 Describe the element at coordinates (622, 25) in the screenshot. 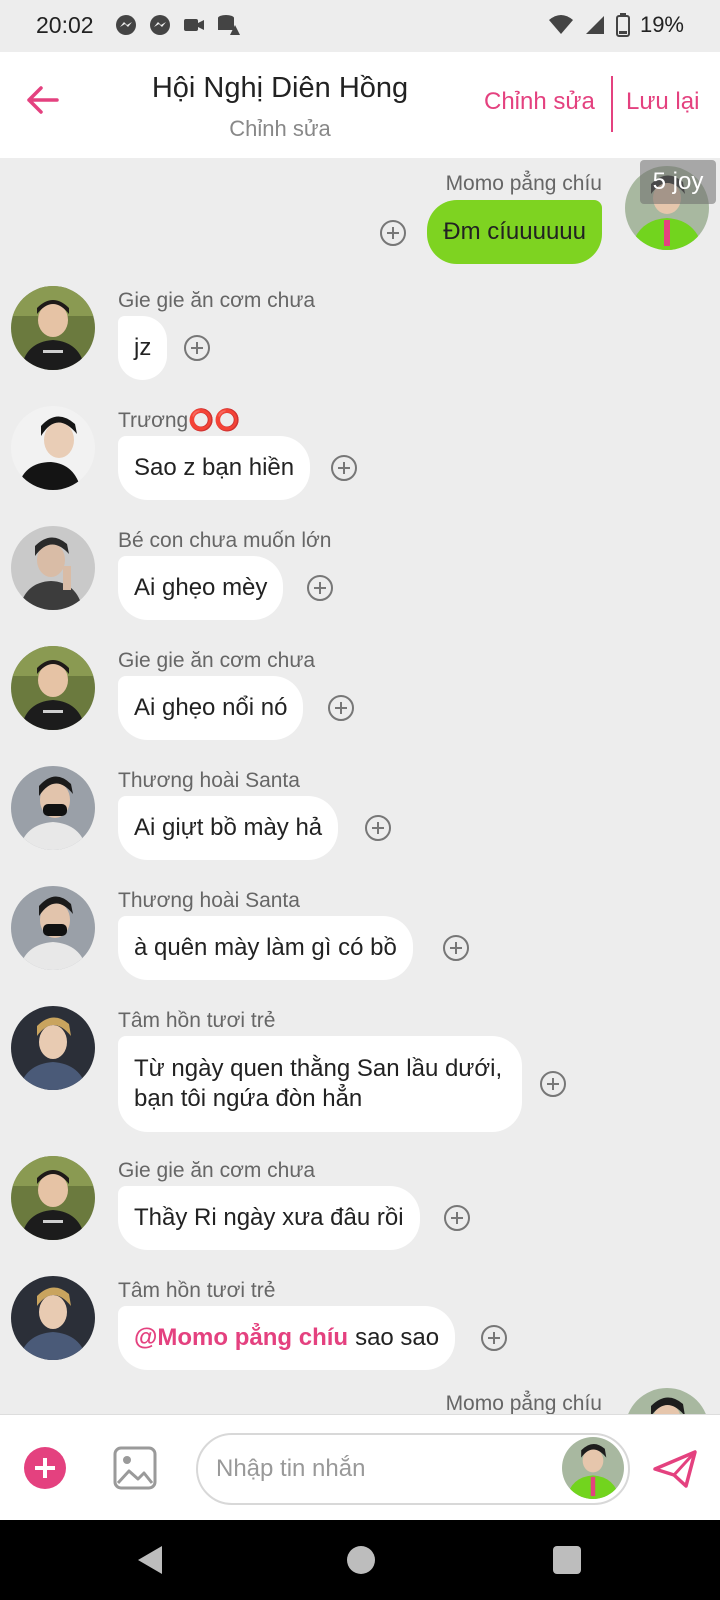

I see `battery-icon` at that location.